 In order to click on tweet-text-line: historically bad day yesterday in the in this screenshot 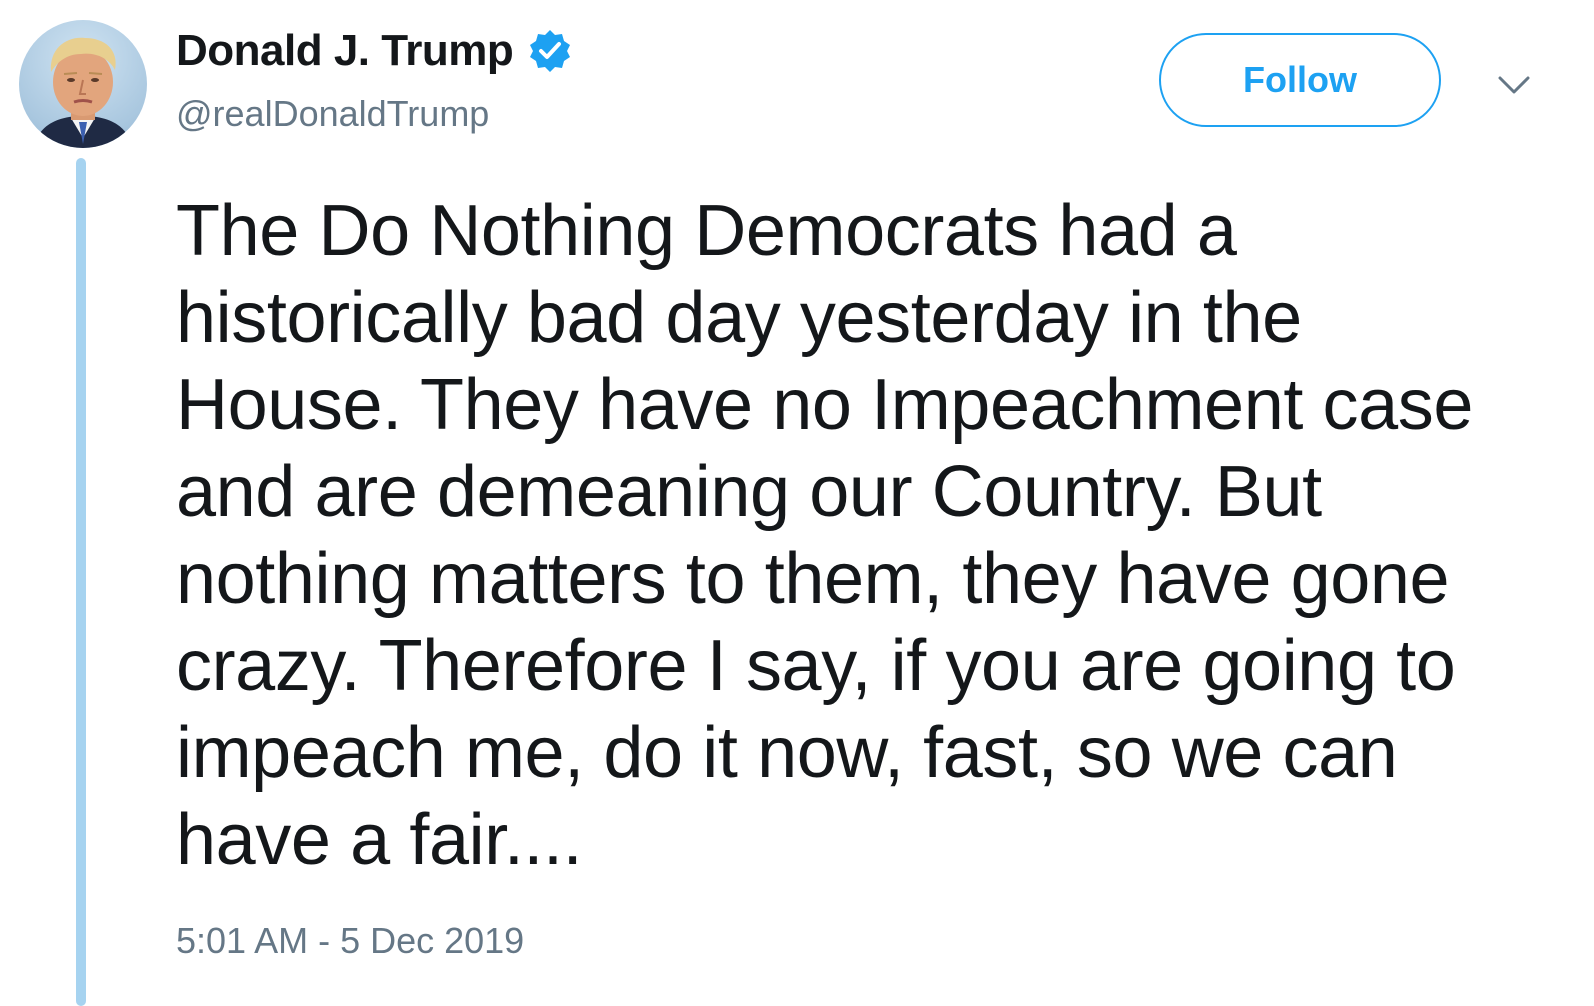, I will do `click(739, 318)`.